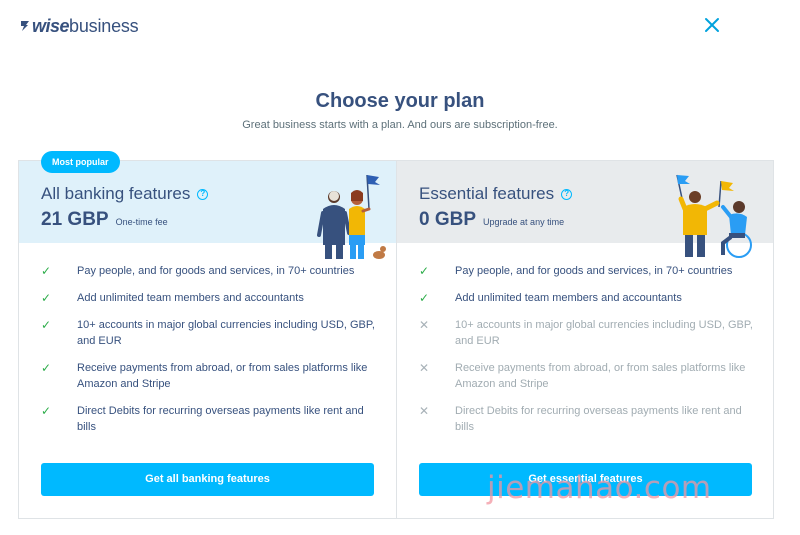 The width and height of the screenshot is (800, 535). What do you see at coordinates (51, 25) in the screenshot?
I see `logo-wordmark-bold: wise` at bounding box center [51, 25].